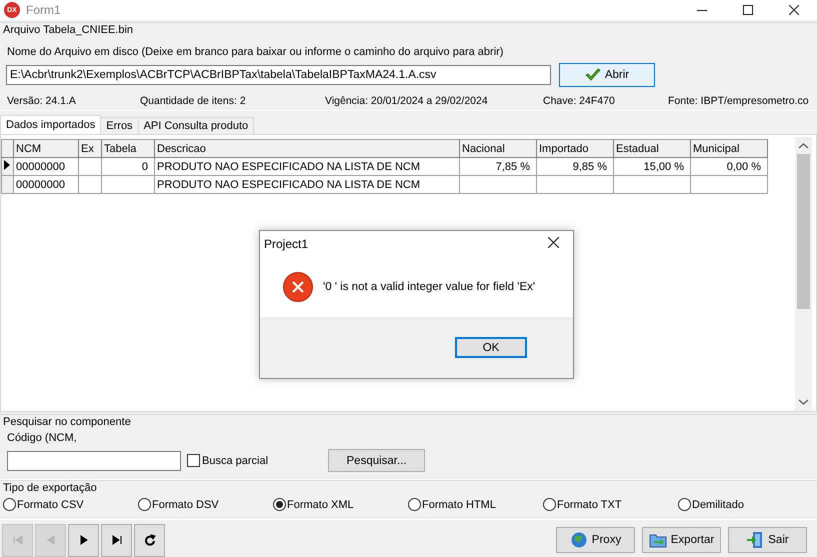 Image resolution: width=817 pixels, height=557 pixels. I want to click on skip-last-icon, so click(116, 540).